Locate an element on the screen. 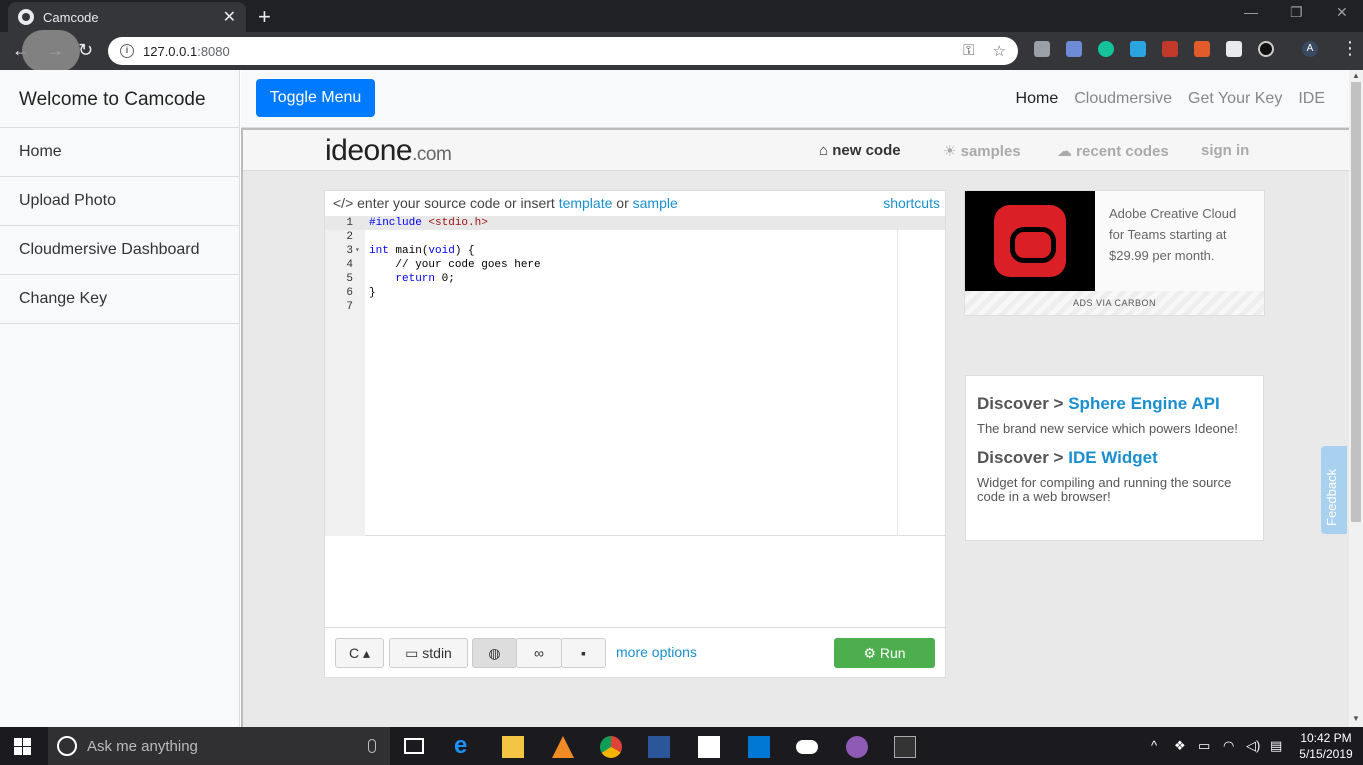 This screenshot has width=1363, height=765. key-icon: ⚿ is located at coordinates (968, 51).